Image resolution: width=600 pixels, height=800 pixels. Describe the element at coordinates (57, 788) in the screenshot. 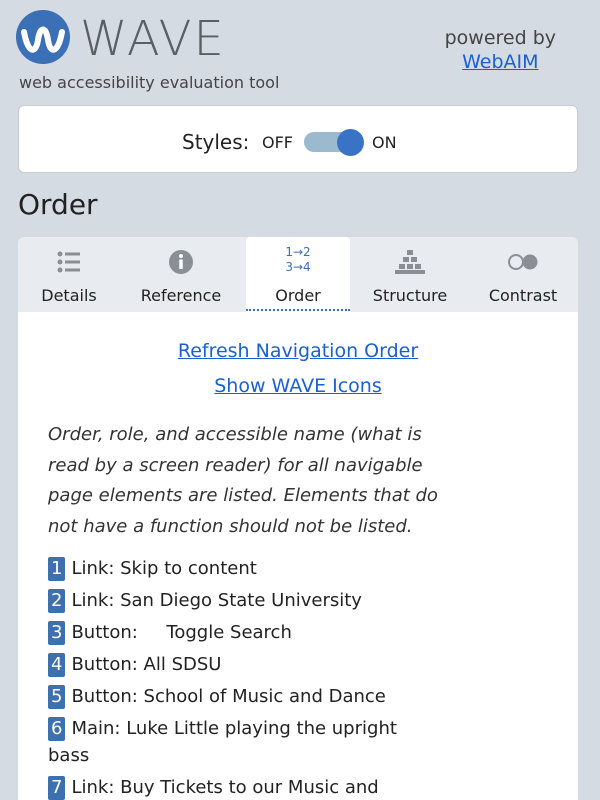

I see `order-number: 7` at that location.